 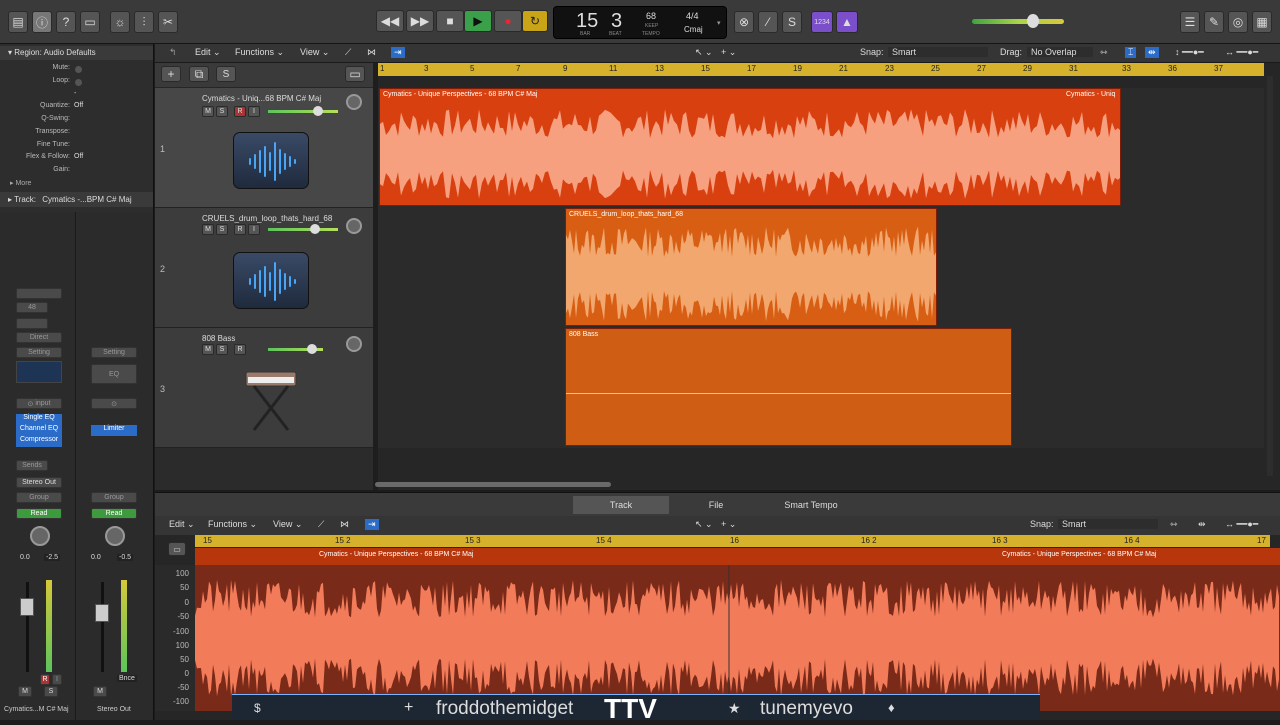 What do you see at coordinates (114, 497) in the screenshot?
I see `group-slot-output: Group` at bounding box center [114, 497].